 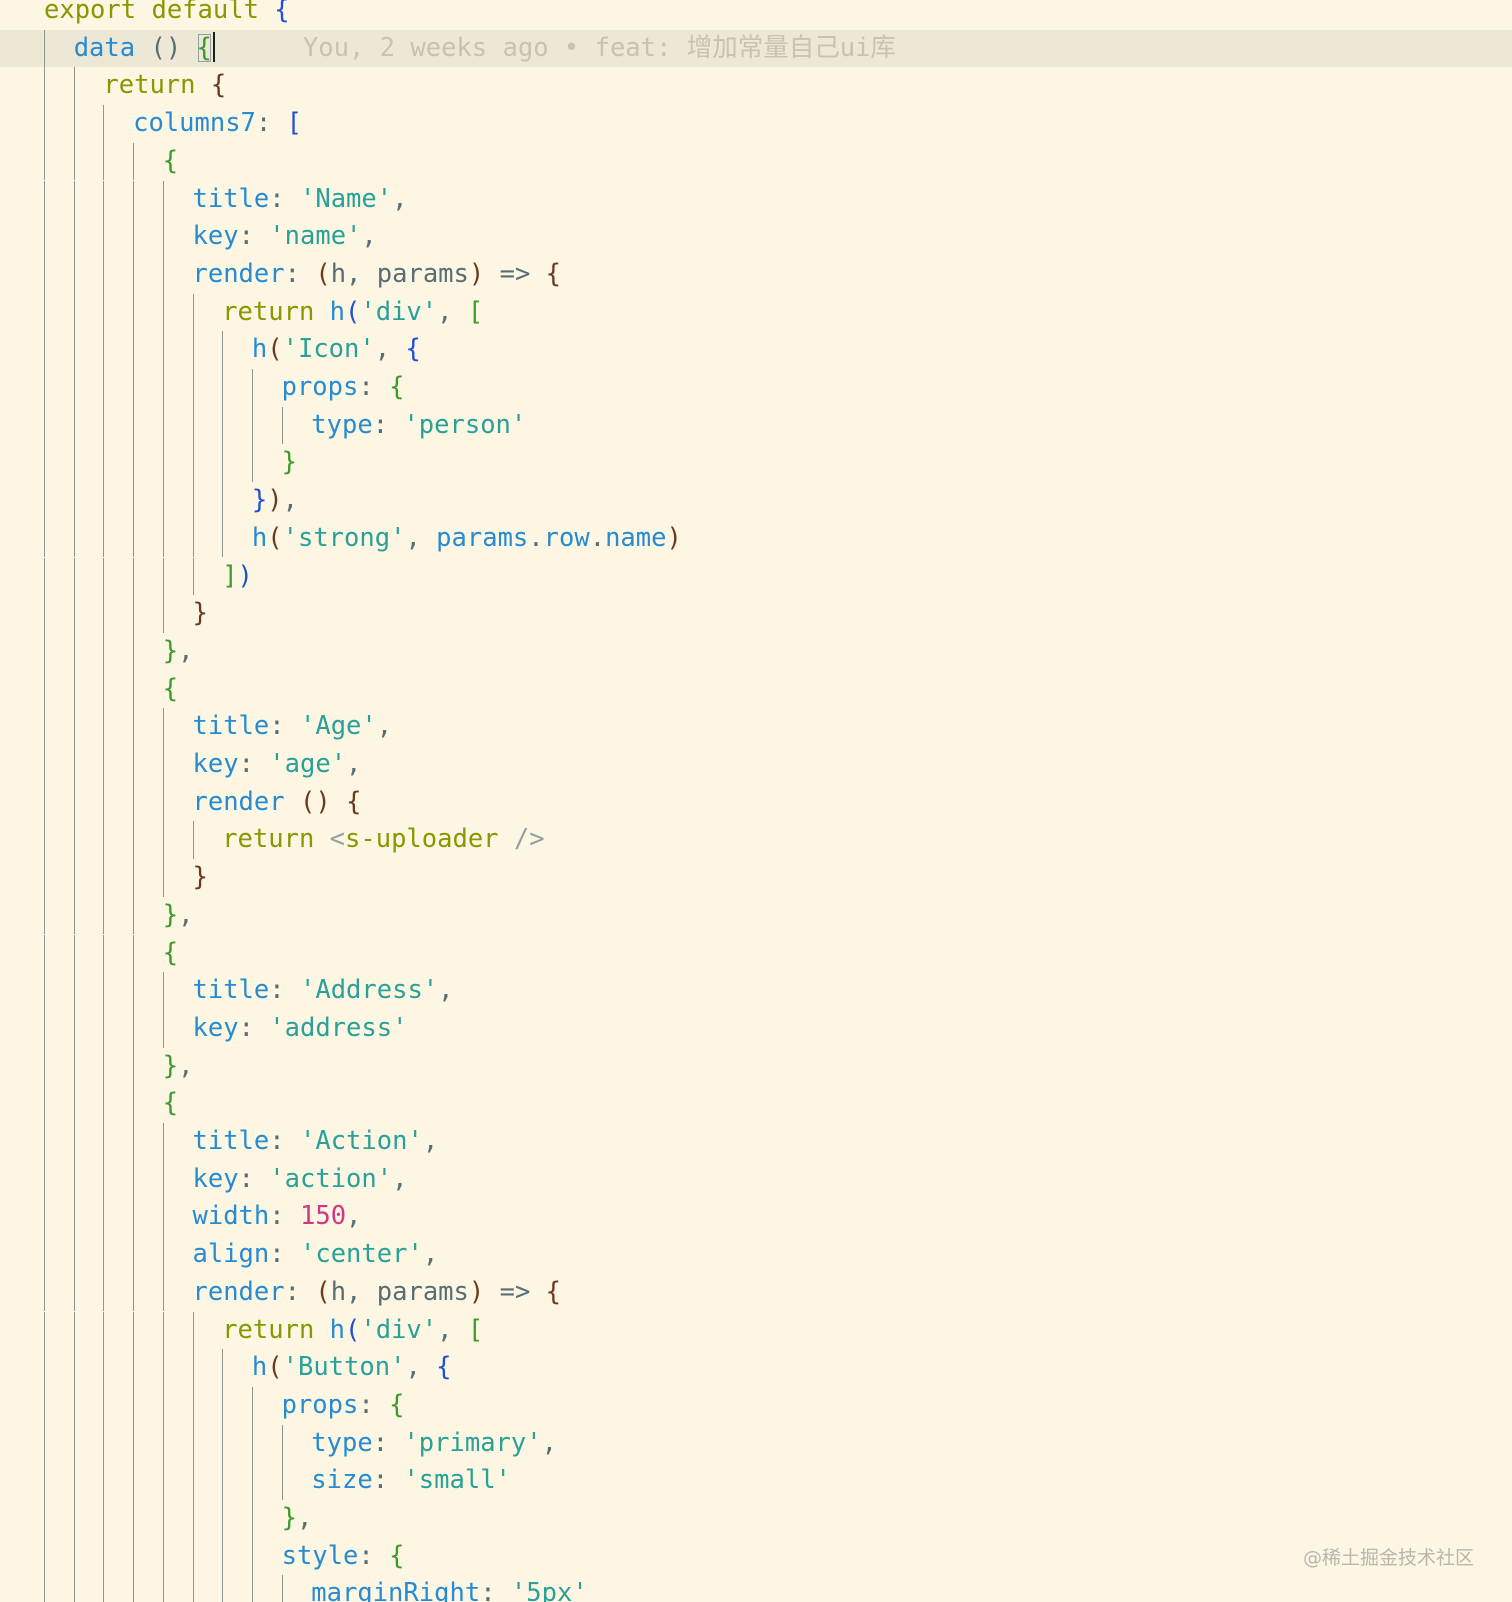 What do you see at coordinates (756, 1481) in the screenshot?
I see `code-line: size: 'small'` at bounding box center [756, 1481].